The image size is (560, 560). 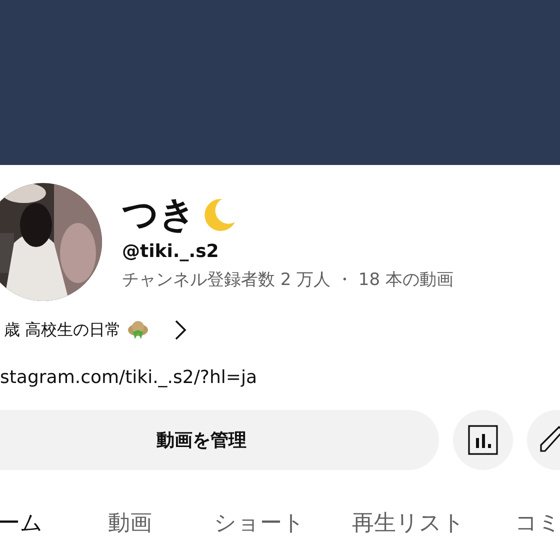 I want to click on pencil-icon, so click(x=549, y=440).